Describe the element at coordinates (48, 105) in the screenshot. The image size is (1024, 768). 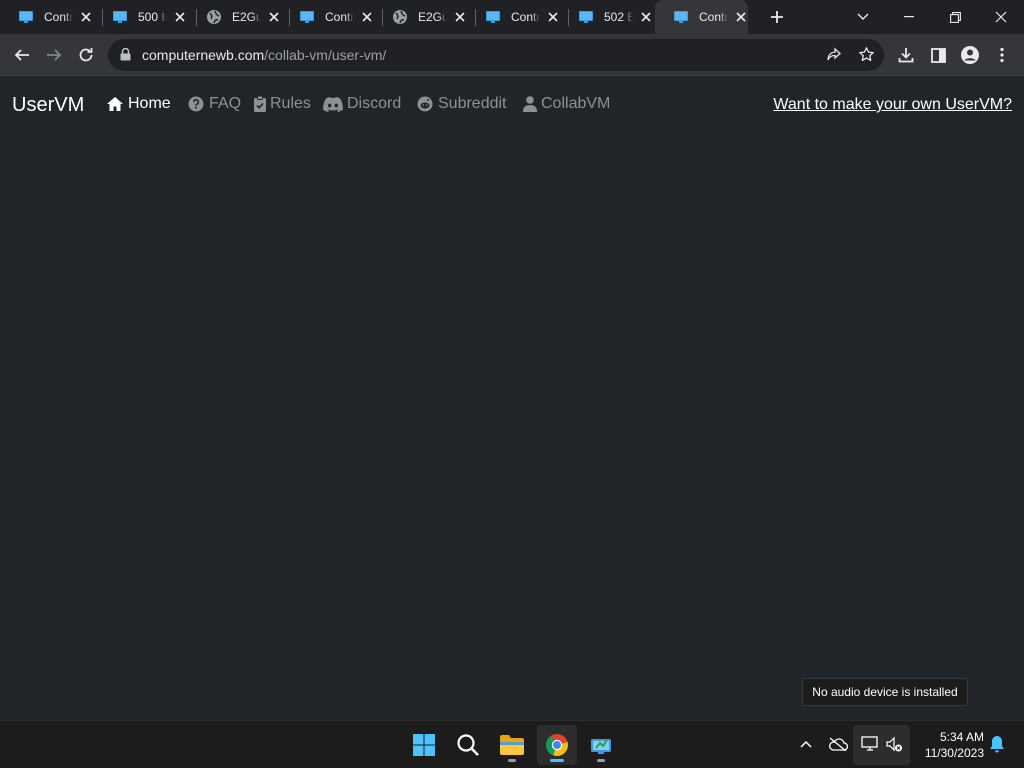
I see `site-brand: UserVM` at that location.